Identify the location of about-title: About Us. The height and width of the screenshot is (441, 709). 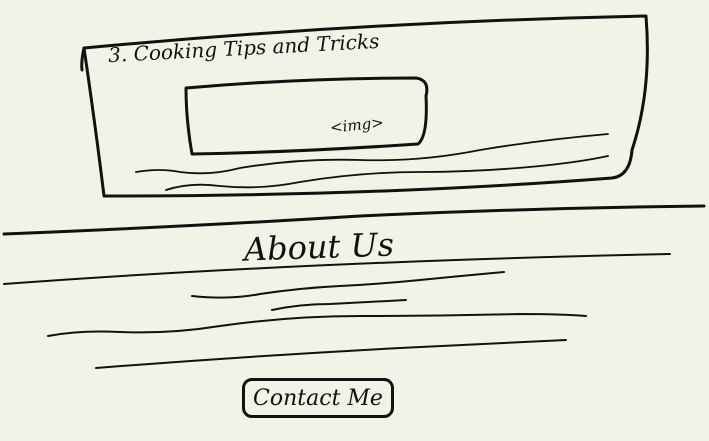
(319, 247).